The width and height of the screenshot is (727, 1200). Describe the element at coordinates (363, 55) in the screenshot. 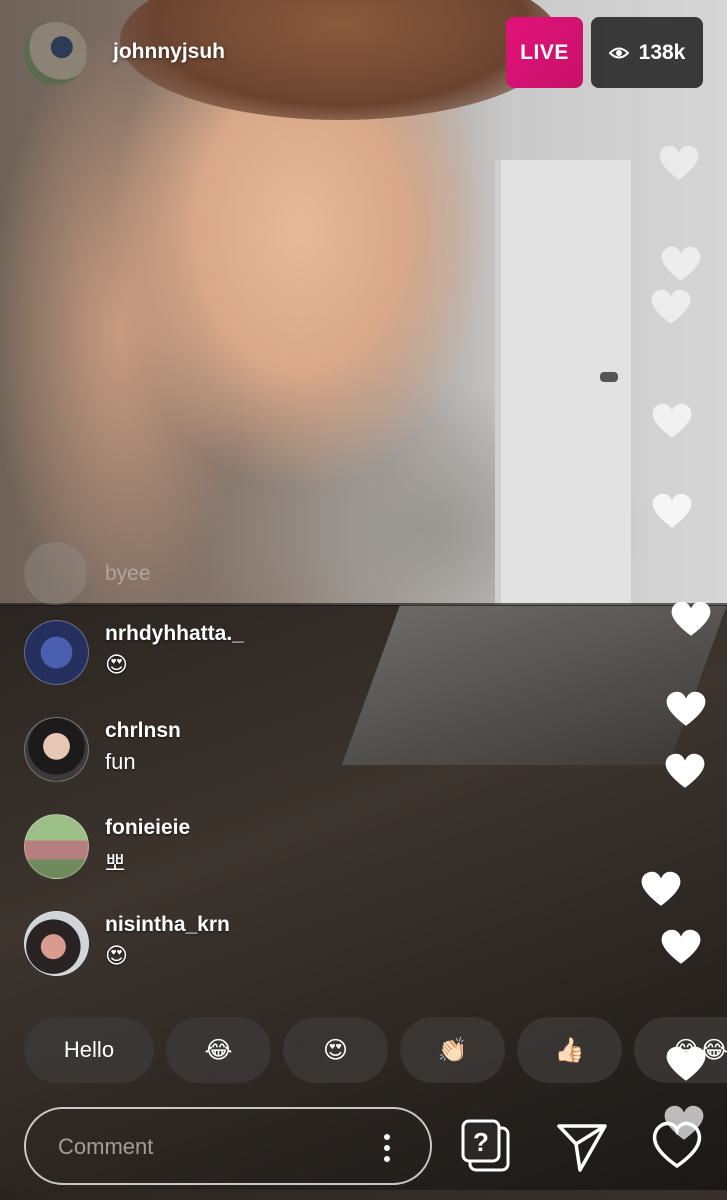

I see `live-header: johnnyjsuh LIVE 138k` at that location.